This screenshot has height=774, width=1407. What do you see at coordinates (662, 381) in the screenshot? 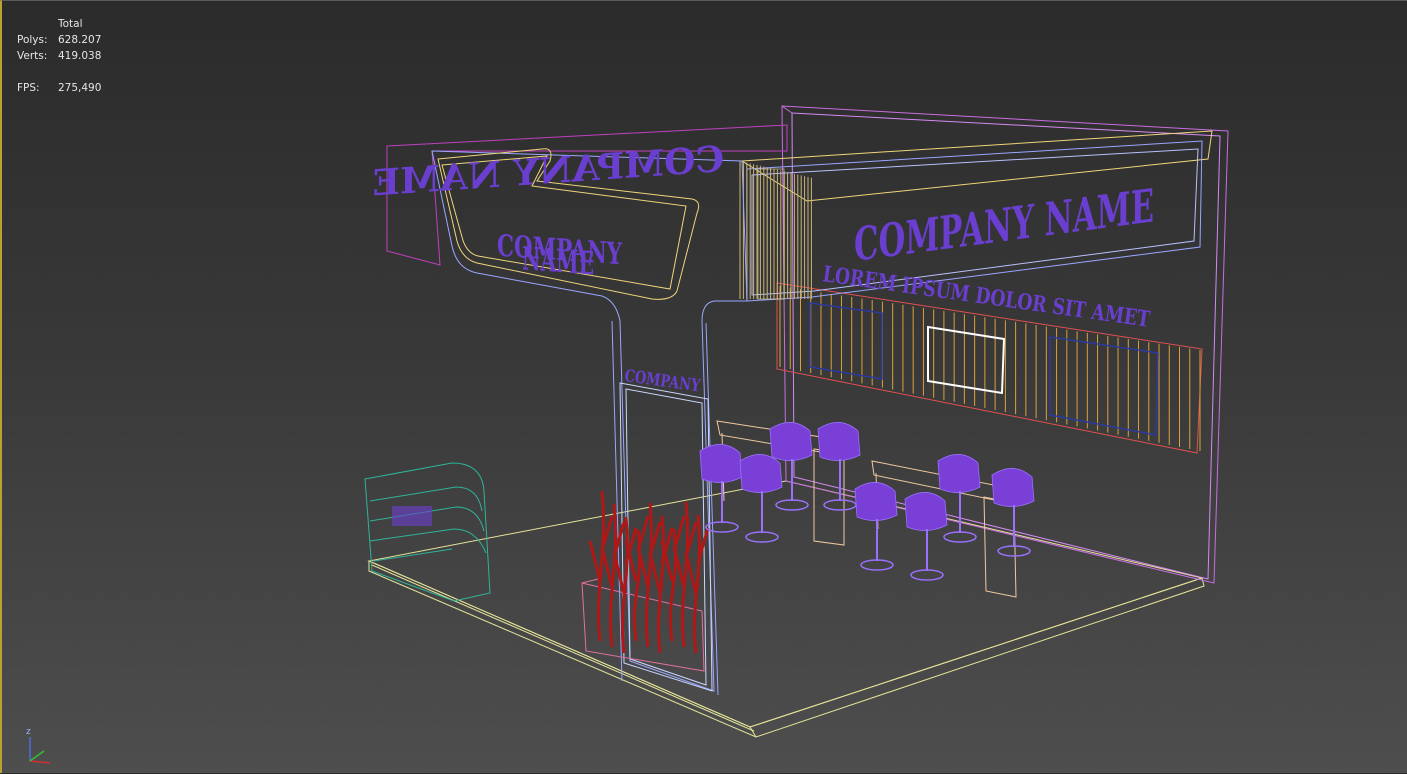
I see `column-label: COMPANY` at bounding box center [662, 381].